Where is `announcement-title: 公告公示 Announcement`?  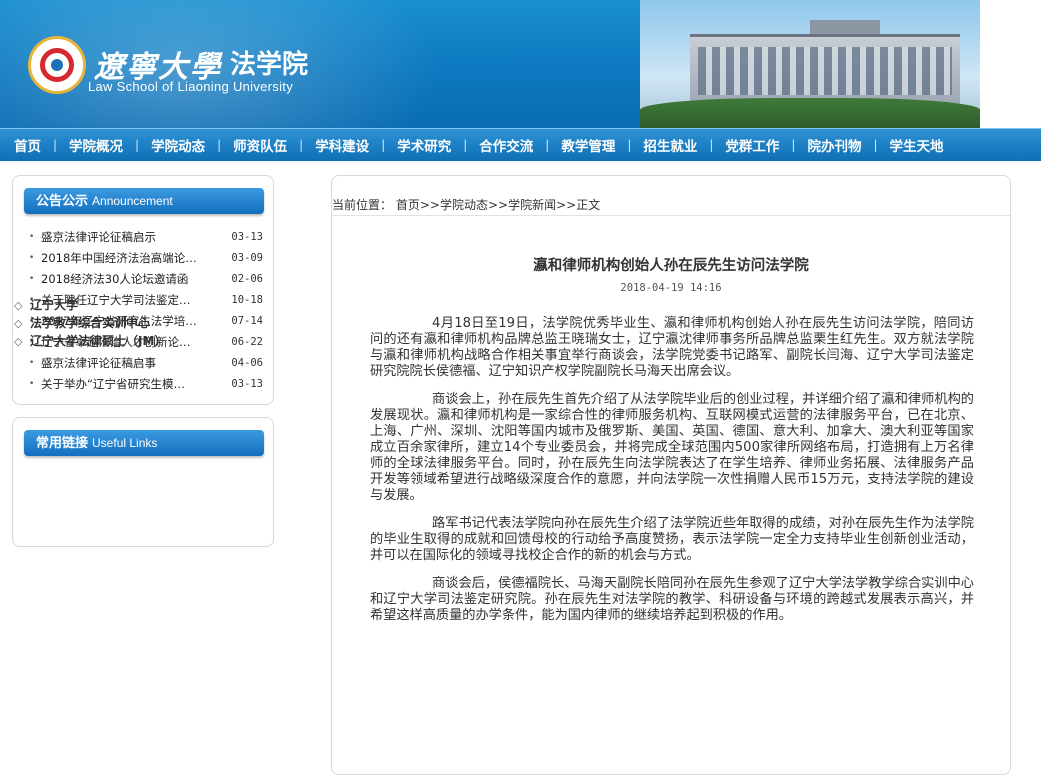 announcement-title: 公告公示 Announcement is located at coordinates (144, 201).